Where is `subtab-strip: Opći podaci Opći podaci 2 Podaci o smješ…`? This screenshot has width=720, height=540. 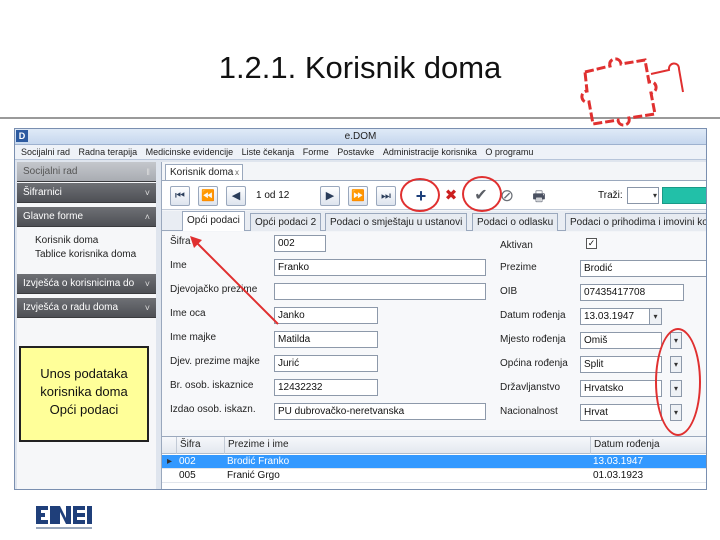 subtab-strip: Opći podaci Opći podaci 2 Podaci o smješ… is located at coordinates (434, 221).